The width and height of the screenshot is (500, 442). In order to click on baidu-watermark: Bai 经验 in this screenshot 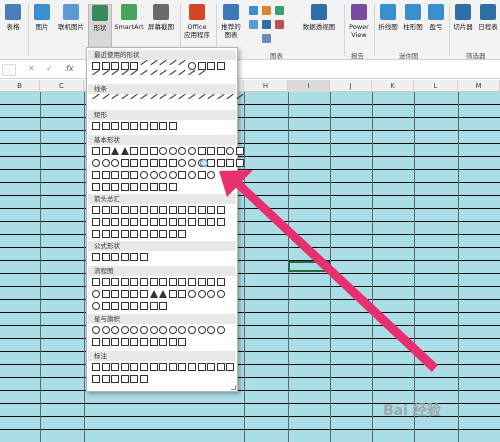, I will do `click(412, 411)`.